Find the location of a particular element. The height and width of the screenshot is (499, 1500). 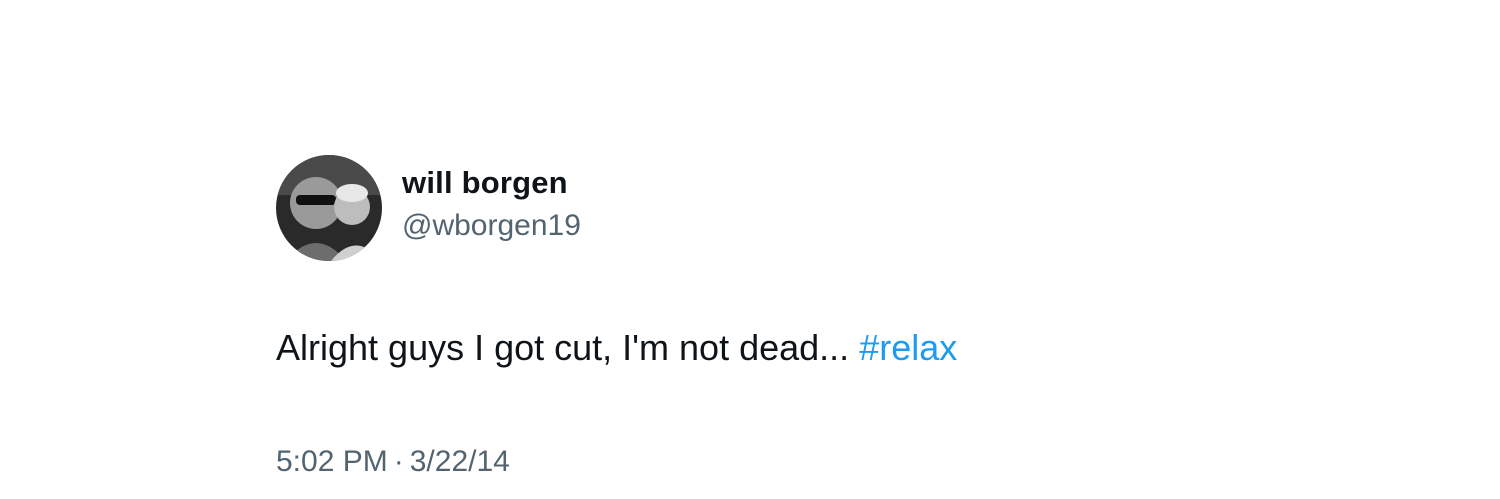

hashtag-link: #relax is located at coordinates (908, 347).